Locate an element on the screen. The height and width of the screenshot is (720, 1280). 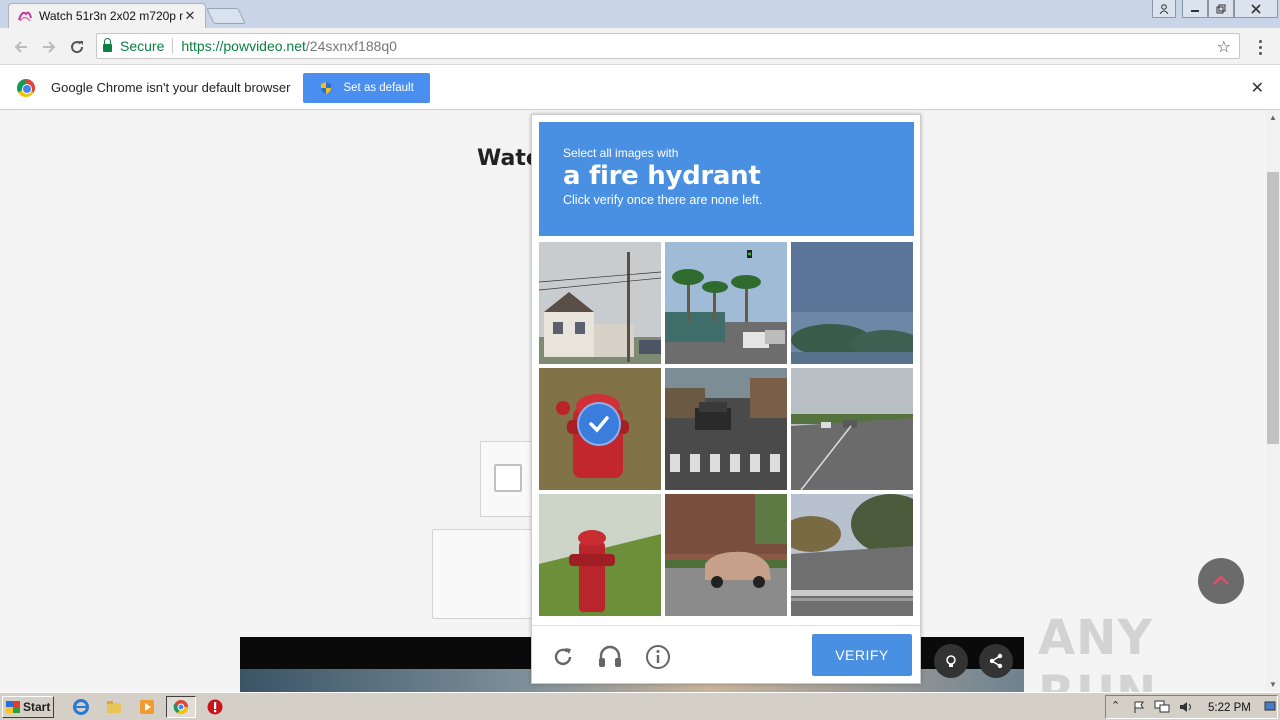
show-hidden-icons-icon: ⌃ is located at coordinates (1115, 705).